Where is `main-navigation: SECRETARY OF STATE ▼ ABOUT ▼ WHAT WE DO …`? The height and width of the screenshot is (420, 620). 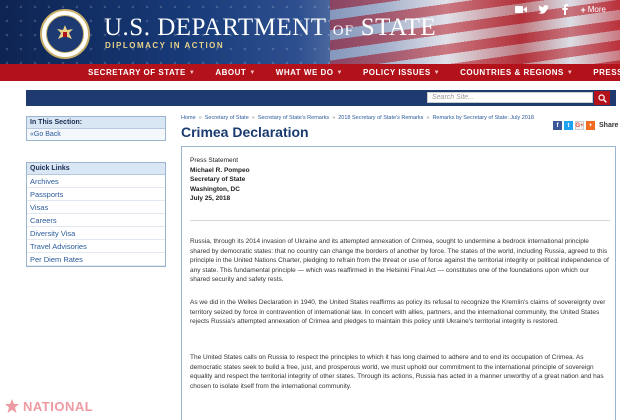 main-navigation: SECRETARY OF STATE ▼ ABOUT ▼ WHAT WE DO … is located at coordinates (310, 72).